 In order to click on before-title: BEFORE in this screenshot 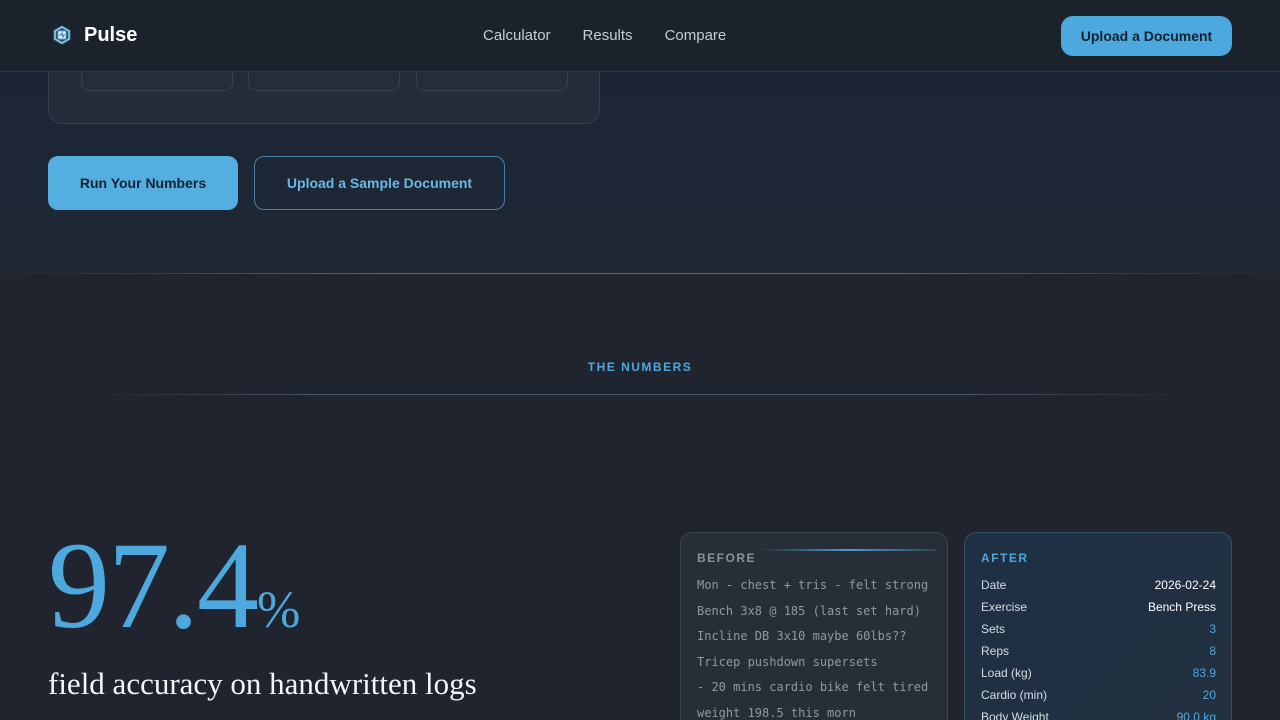, I will do `click(727, 558)`.